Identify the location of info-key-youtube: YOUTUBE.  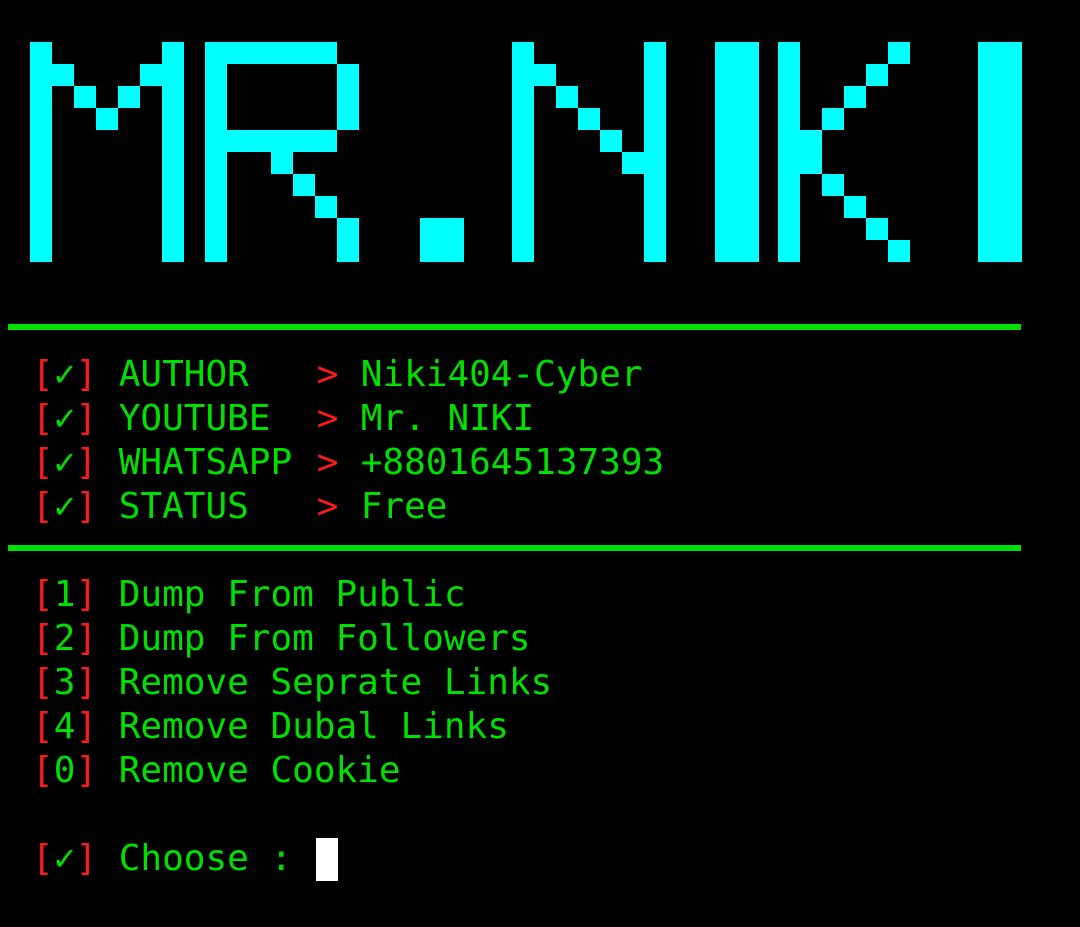
(194, 418).